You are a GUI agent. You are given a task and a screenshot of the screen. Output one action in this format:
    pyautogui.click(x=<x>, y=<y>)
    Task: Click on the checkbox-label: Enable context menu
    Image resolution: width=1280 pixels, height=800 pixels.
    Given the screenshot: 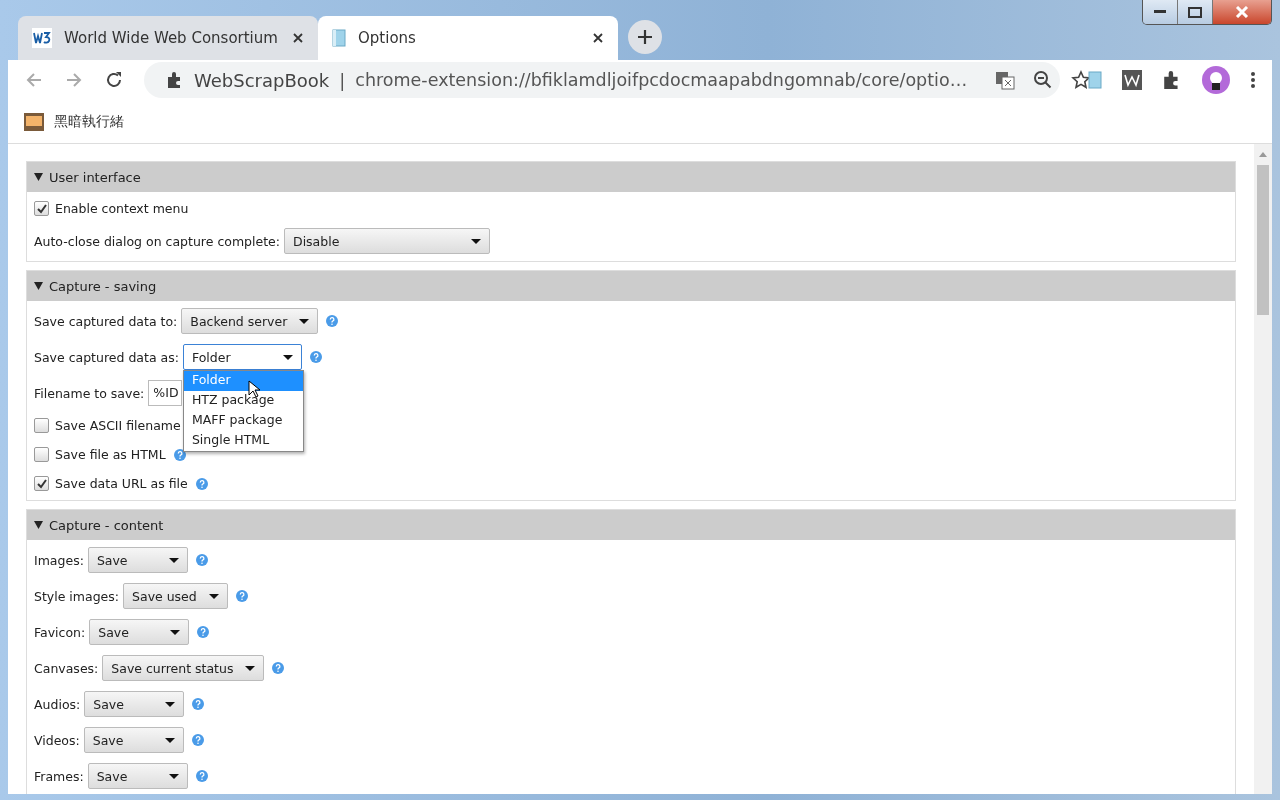 What is the action you would take?
    pyautogui.click(x=122, y=208)
    